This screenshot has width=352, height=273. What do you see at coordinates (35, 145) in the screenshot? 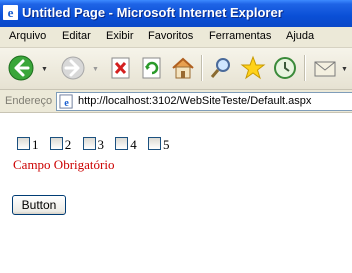
I see `checkbox-label: 1` at bounding box center [35, 145].